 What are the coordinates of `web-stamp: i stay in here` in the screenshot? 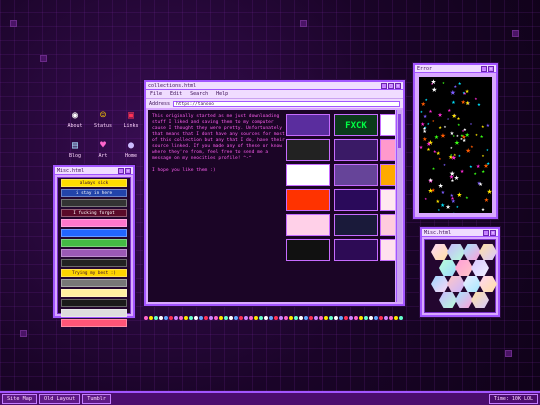 It's located at (94, 193).